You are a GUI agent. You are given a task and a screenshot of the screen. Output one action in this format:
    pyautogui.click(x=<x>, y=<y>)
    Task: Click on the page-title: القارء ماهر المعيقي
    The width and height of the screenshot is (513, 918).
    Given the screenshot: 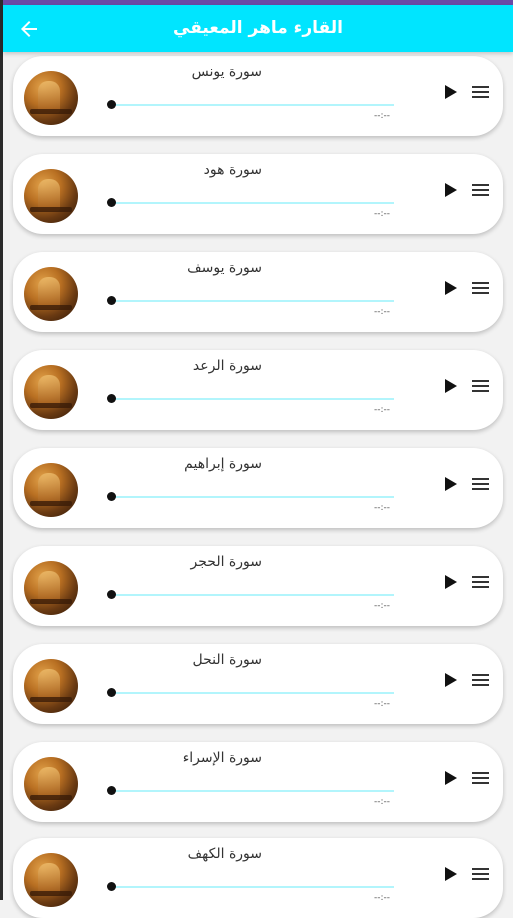 What is the action you would take?
    pyautogui.click(x=258, y=28)
    